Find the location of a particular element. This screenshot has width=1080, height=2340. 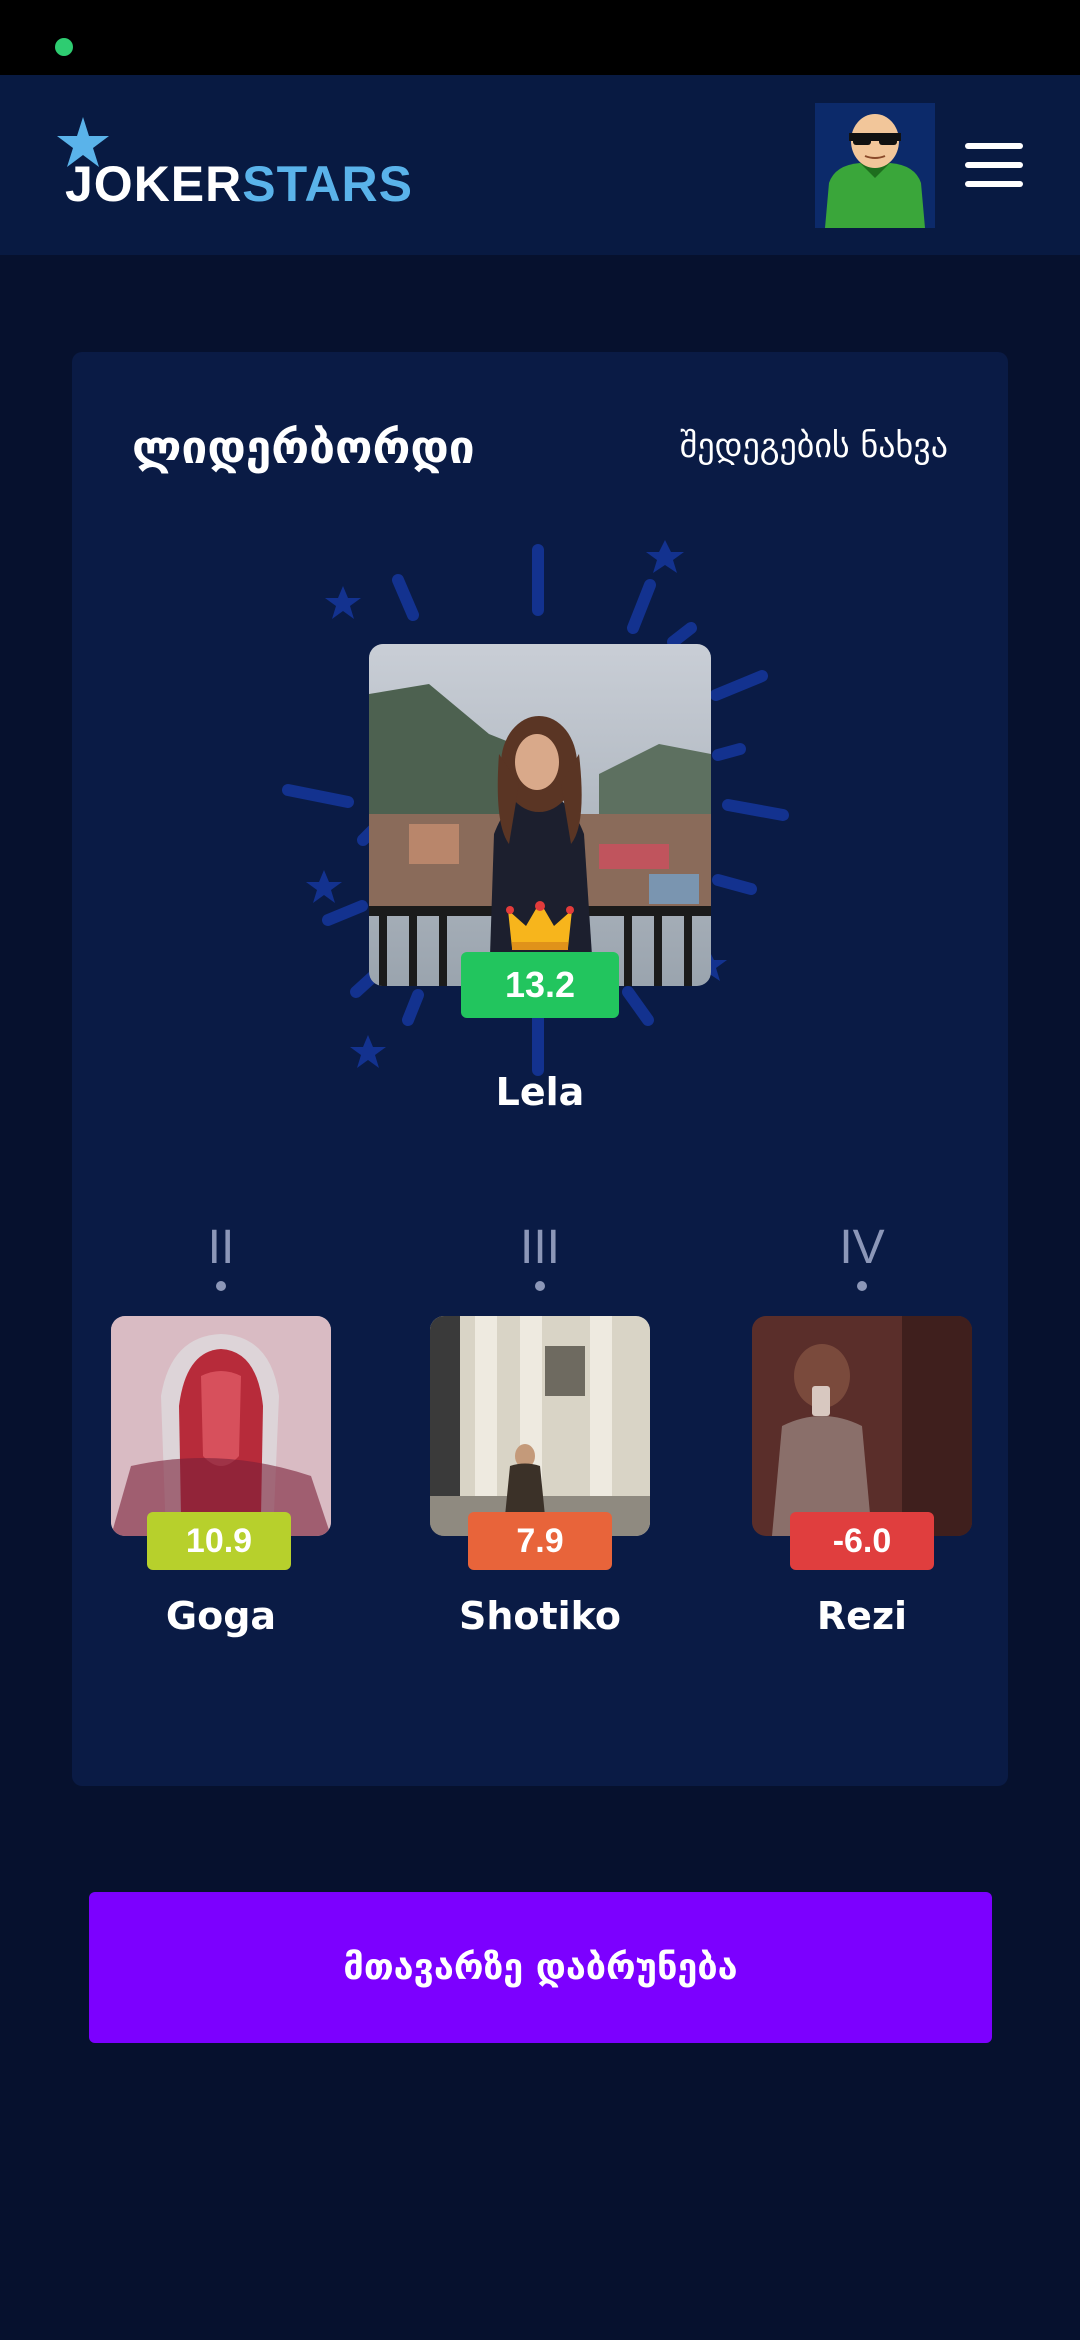

hamburger-menu-icon is located at coordinates (994, 165).